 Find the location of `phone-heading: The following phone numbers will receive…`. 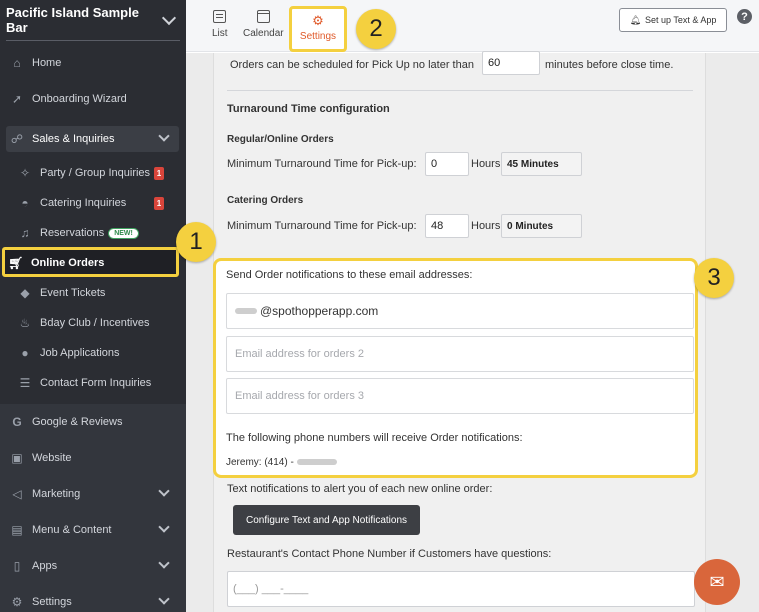

phone-heading: The following phone numbers will receive… is located at coordinates (374, 438).